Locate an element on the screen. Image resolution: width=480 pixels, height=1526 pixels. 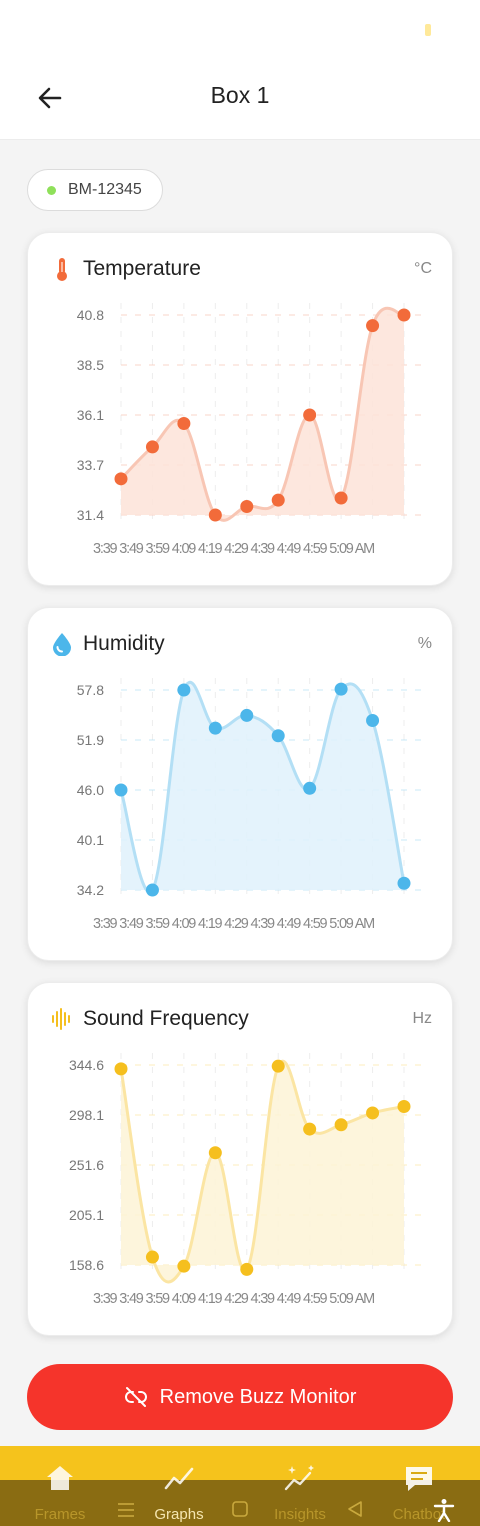
y-tick-label: 205.1 is located at coordinates (86, 1215).